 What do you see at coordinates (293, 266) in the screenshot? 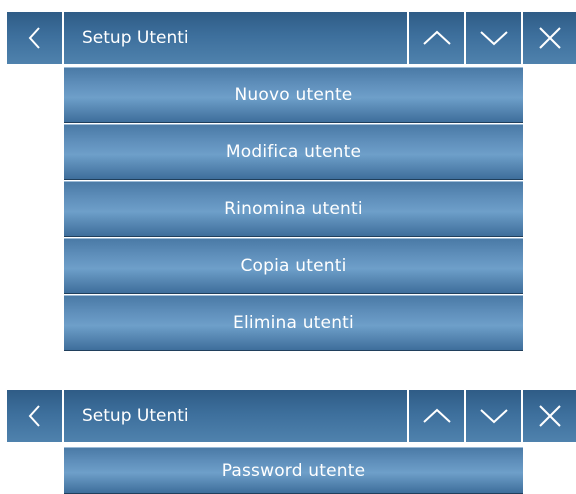
I see `copy-users-button: Copia utenti` at bounding box center [293, 266].